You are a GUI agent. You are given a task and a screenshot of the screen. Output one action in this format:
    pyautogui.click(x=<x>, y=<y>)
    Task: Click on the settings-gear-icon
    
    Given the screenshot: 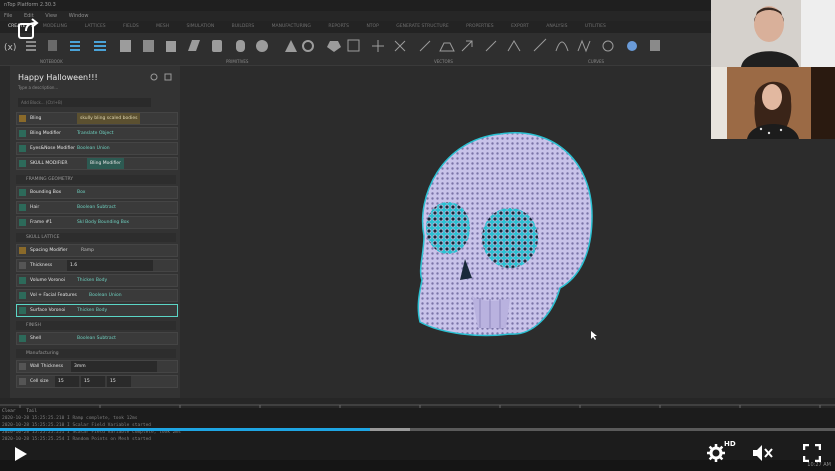 What is the action you would take?
    pyautogui.click(x=716, y=452)
    